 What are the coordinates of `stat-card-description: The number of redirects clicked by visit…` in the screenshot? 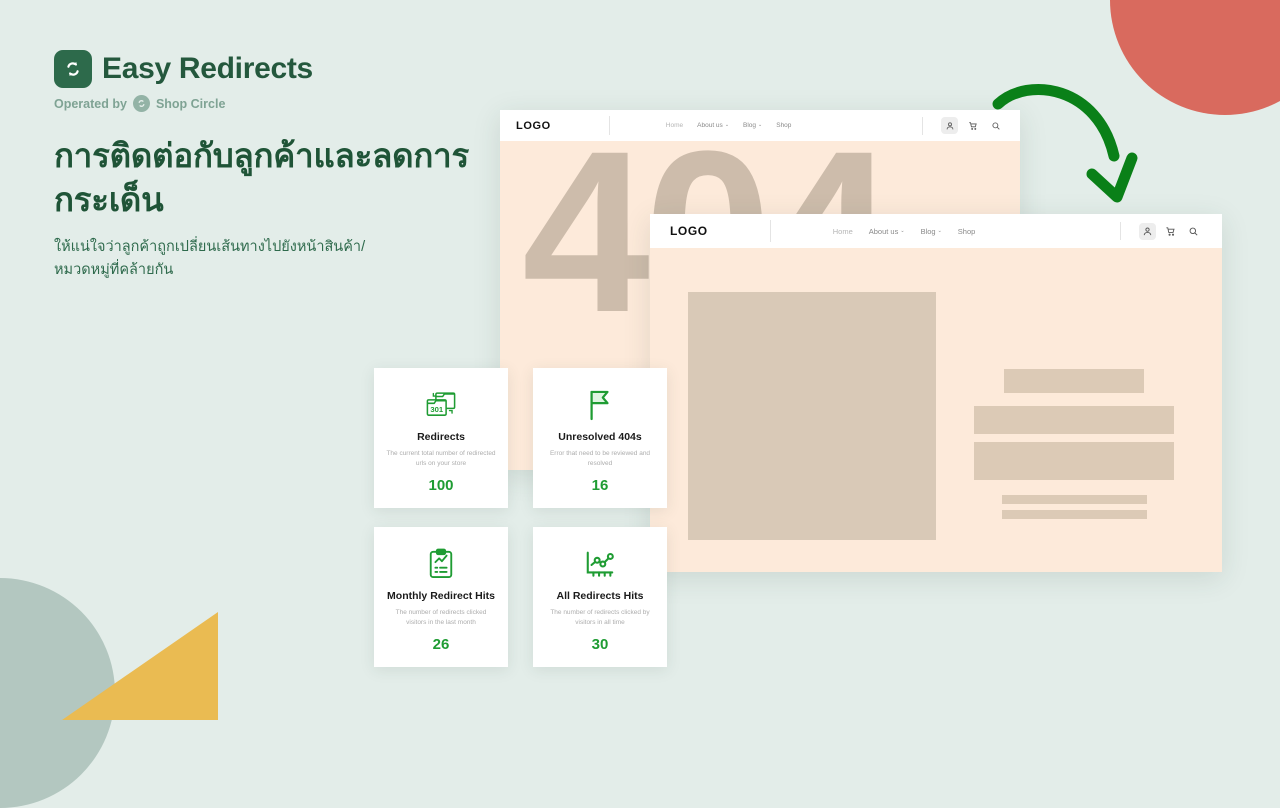 It's located at (600, 617).